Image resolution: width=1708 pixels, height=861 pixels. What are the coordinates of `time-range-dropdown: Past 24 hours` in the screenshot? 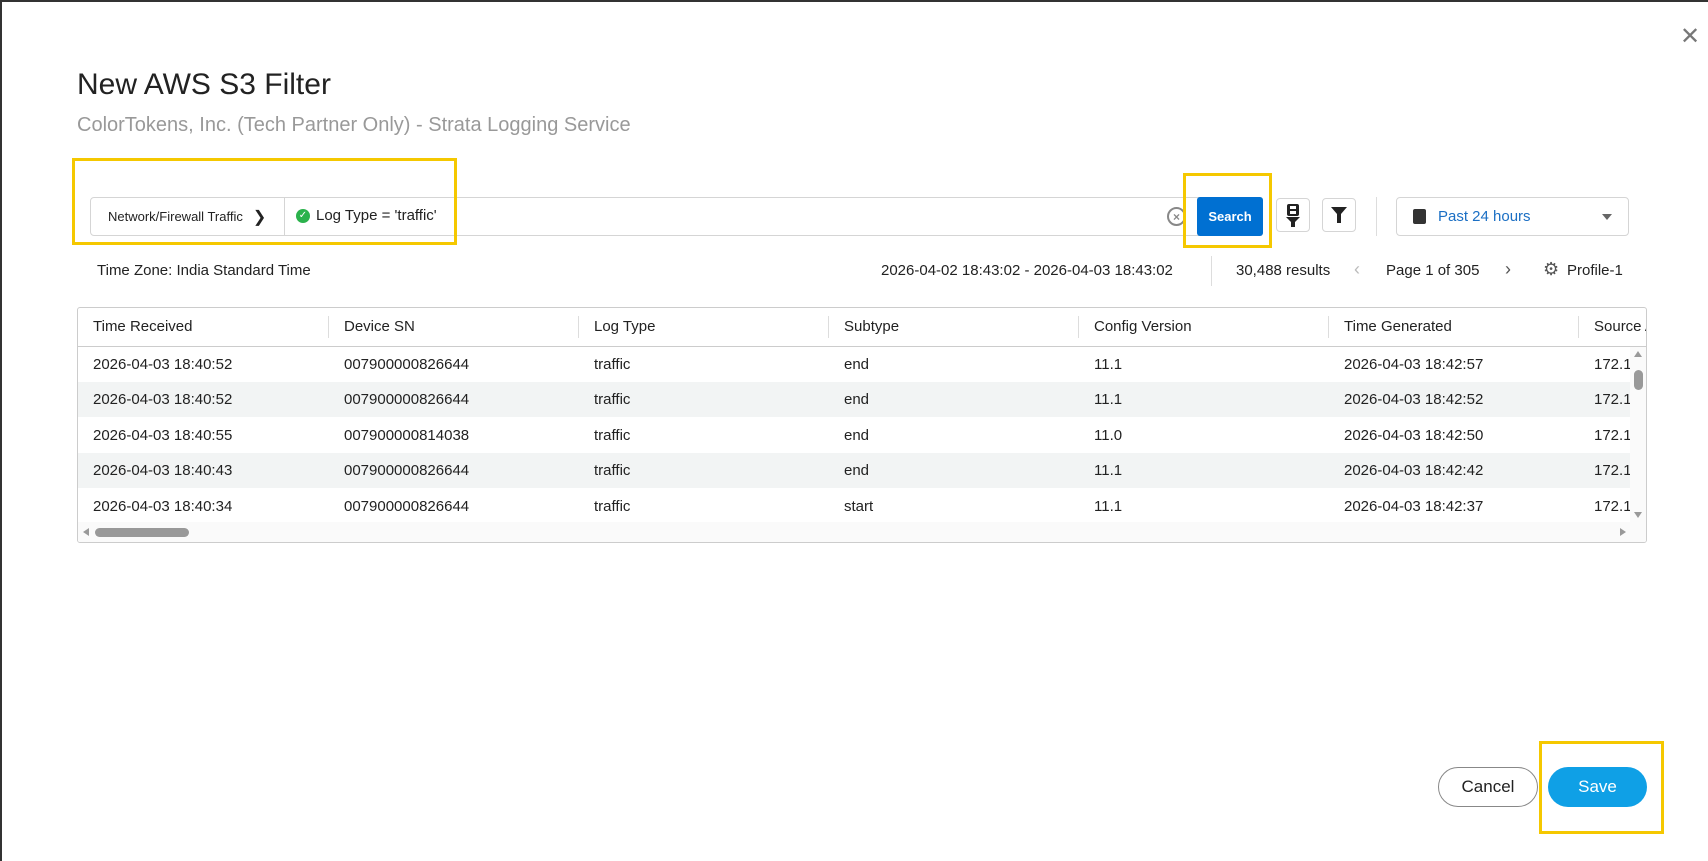 It's located at (1512, 216).